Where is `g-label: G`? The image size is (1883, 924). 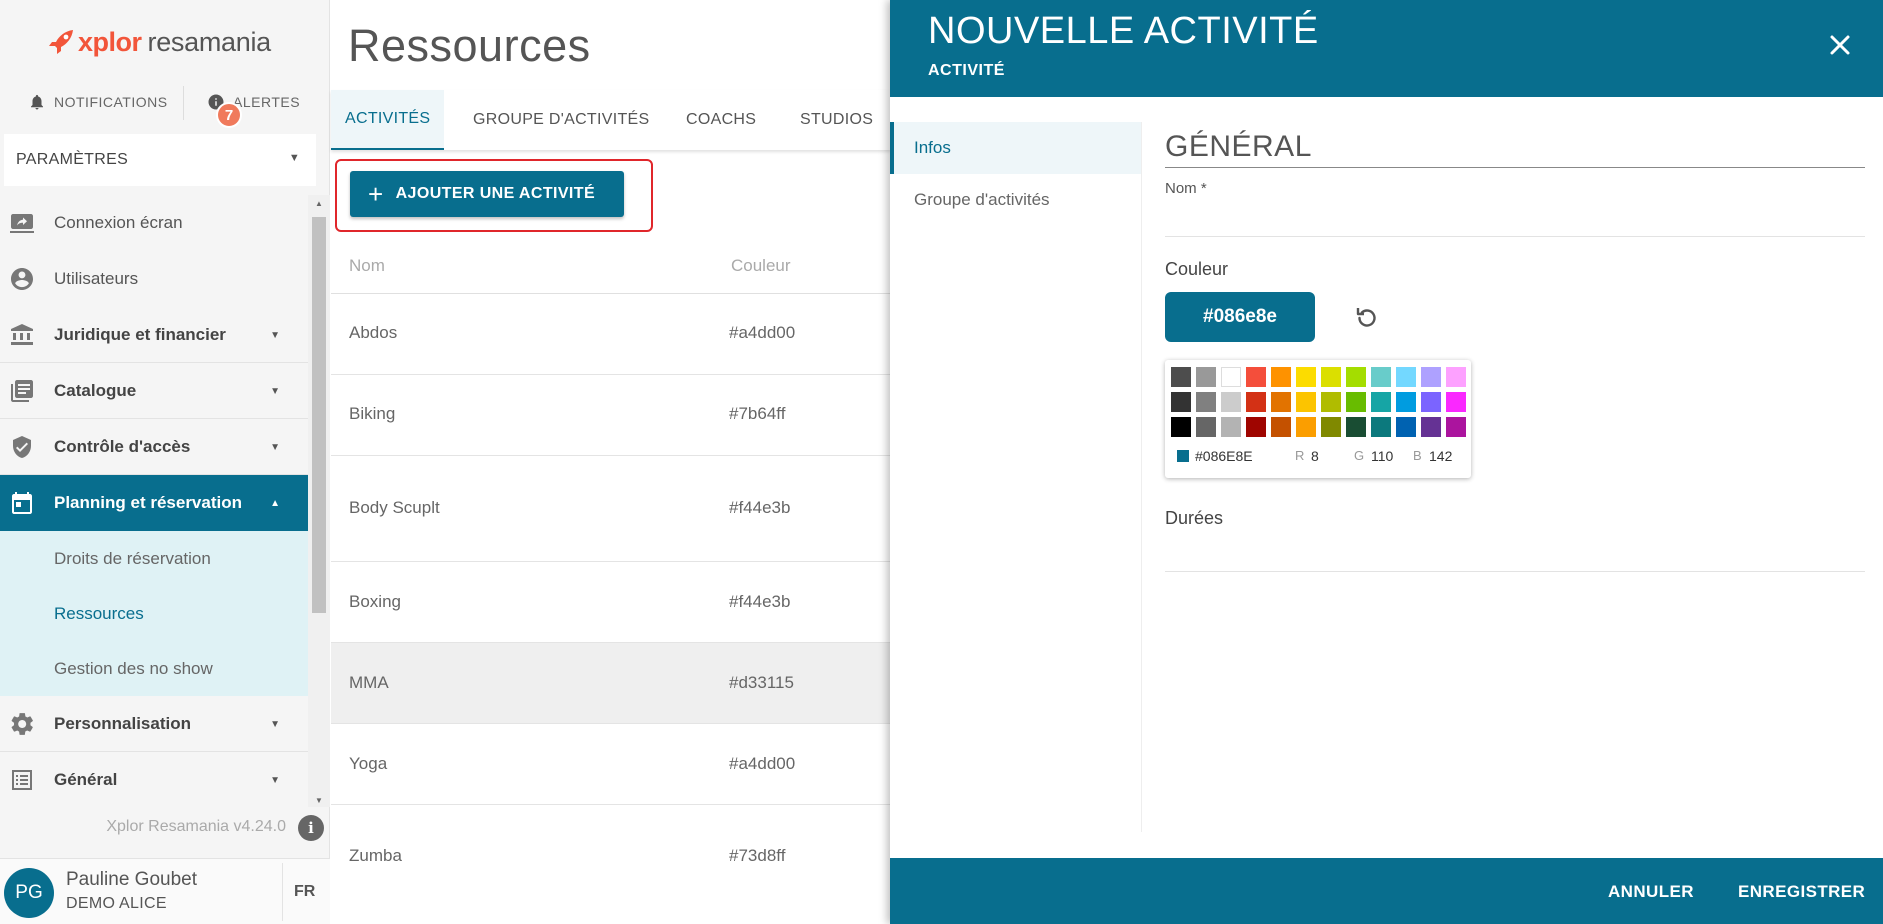 g-label: G is located at coordinates (1359, 455).